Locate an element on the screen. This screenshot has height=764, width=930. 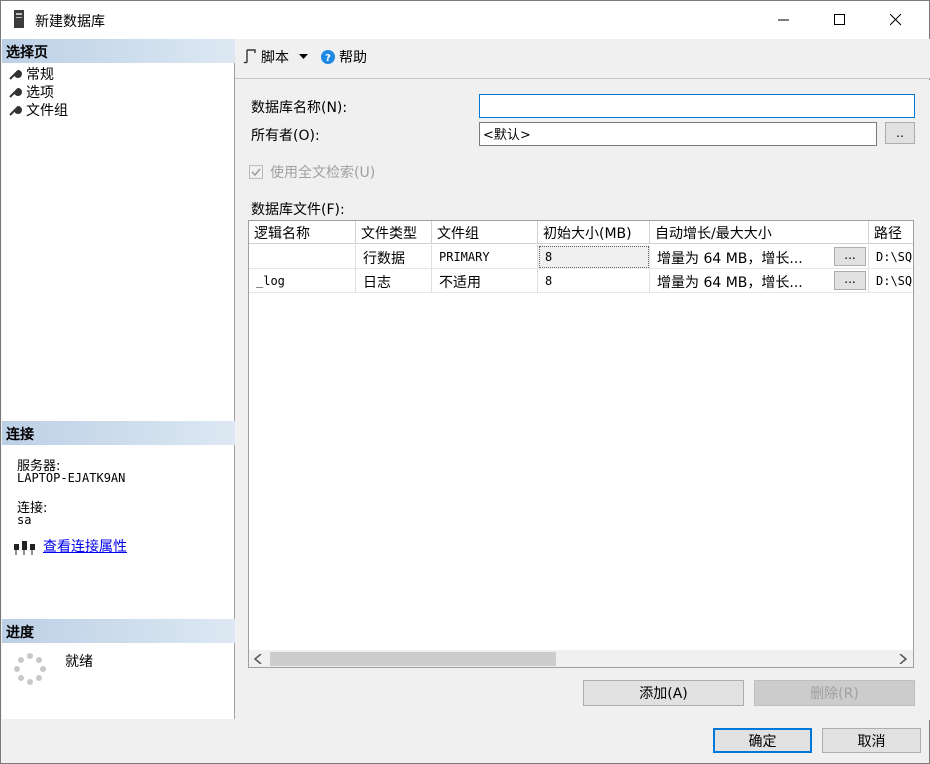
cell-logical-name: _log is located at coordinates (302, 281).